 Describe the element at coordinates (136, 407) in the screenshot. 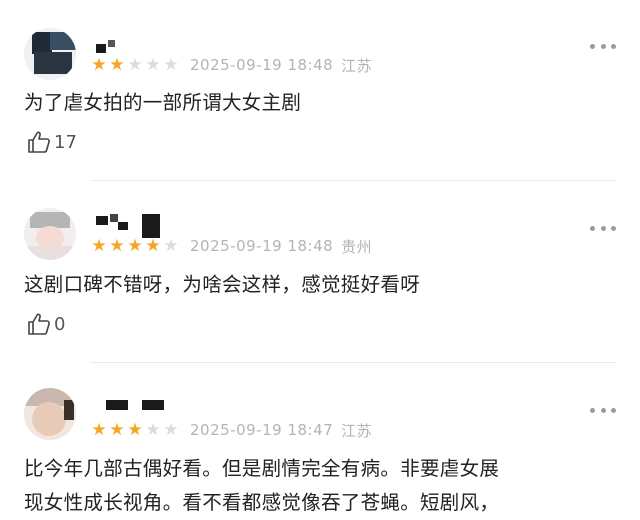

I see `username` at that location.